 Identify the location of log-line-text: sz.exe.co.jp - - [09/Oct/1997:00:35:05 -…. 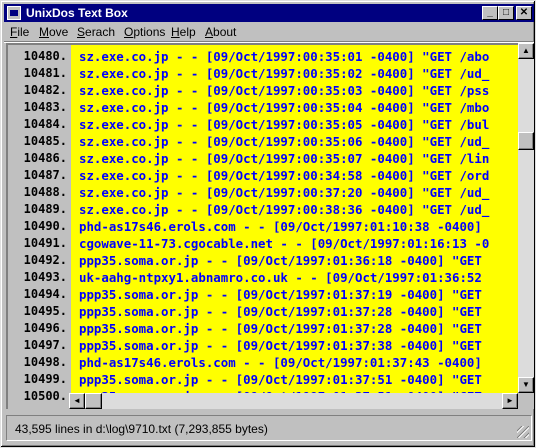
(284, 124).